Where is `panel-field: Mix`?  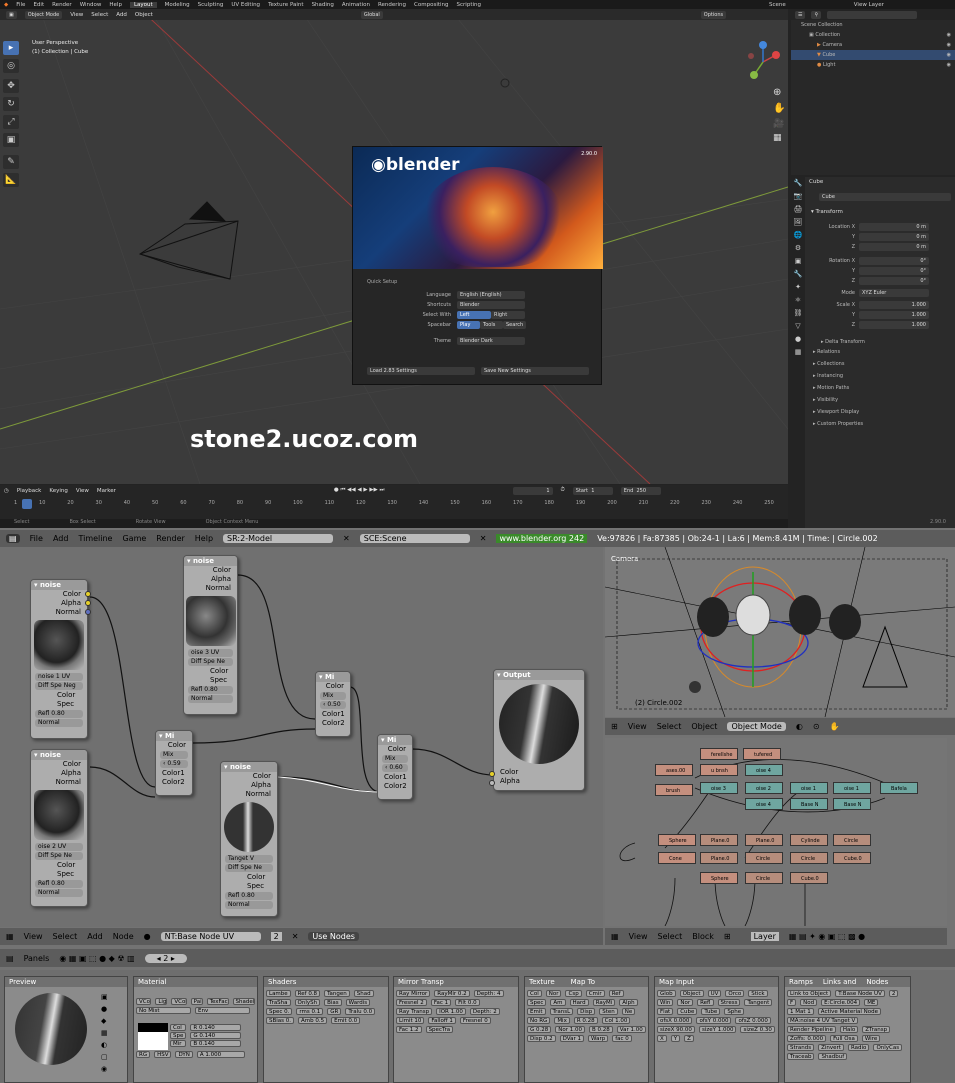
panel-field: Mix is located at coordinates (562, 1020).